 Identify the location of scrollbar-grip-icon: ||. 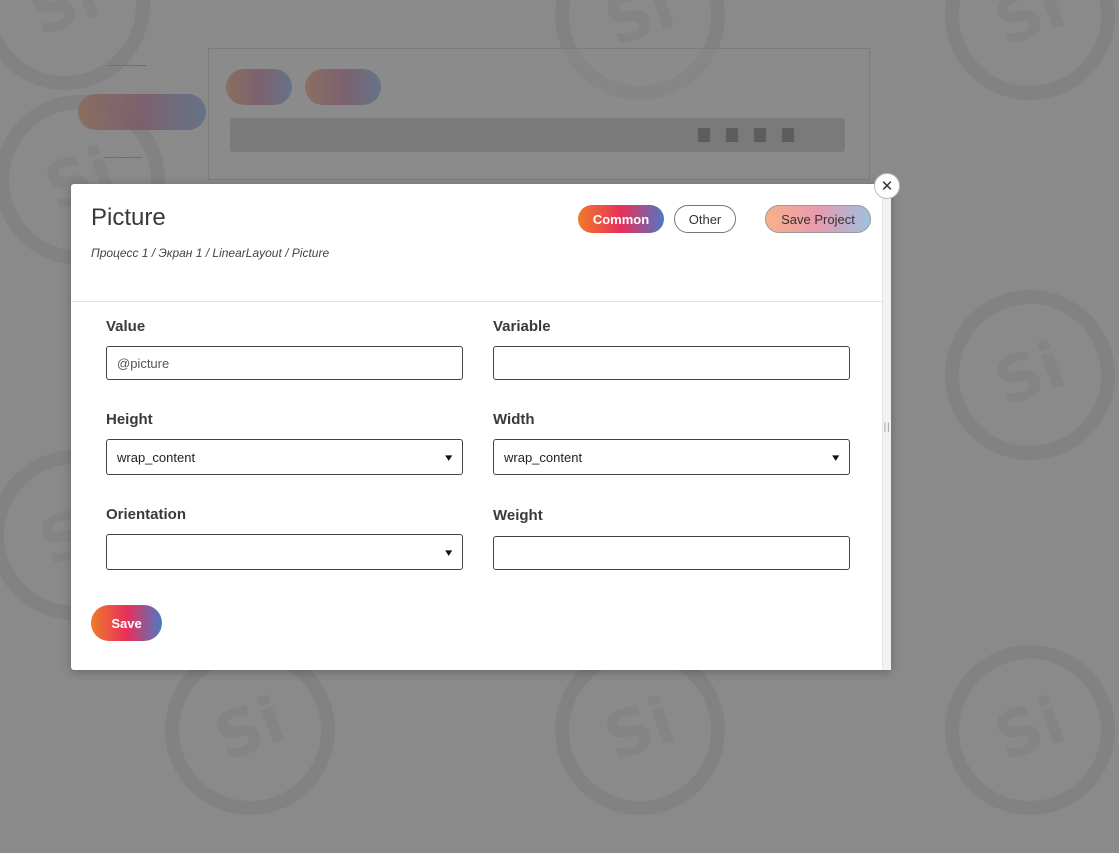
(886, 427).